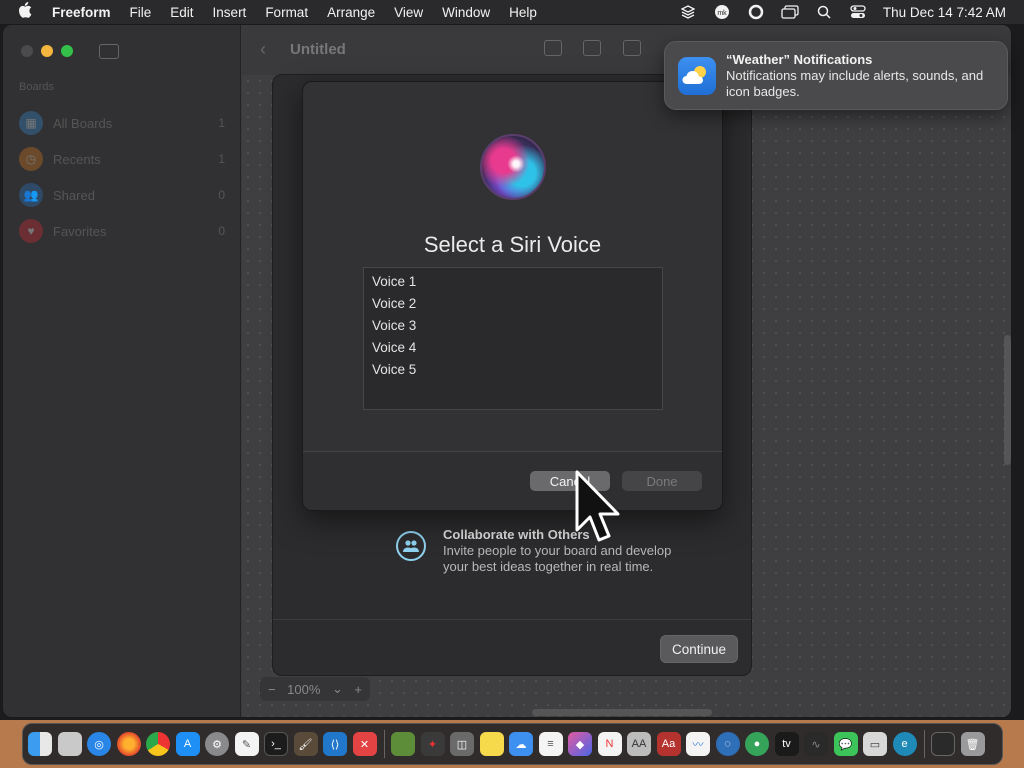 The image size is (1024, 768). I want to click on appletv-icon: tv, so click(786, 744).